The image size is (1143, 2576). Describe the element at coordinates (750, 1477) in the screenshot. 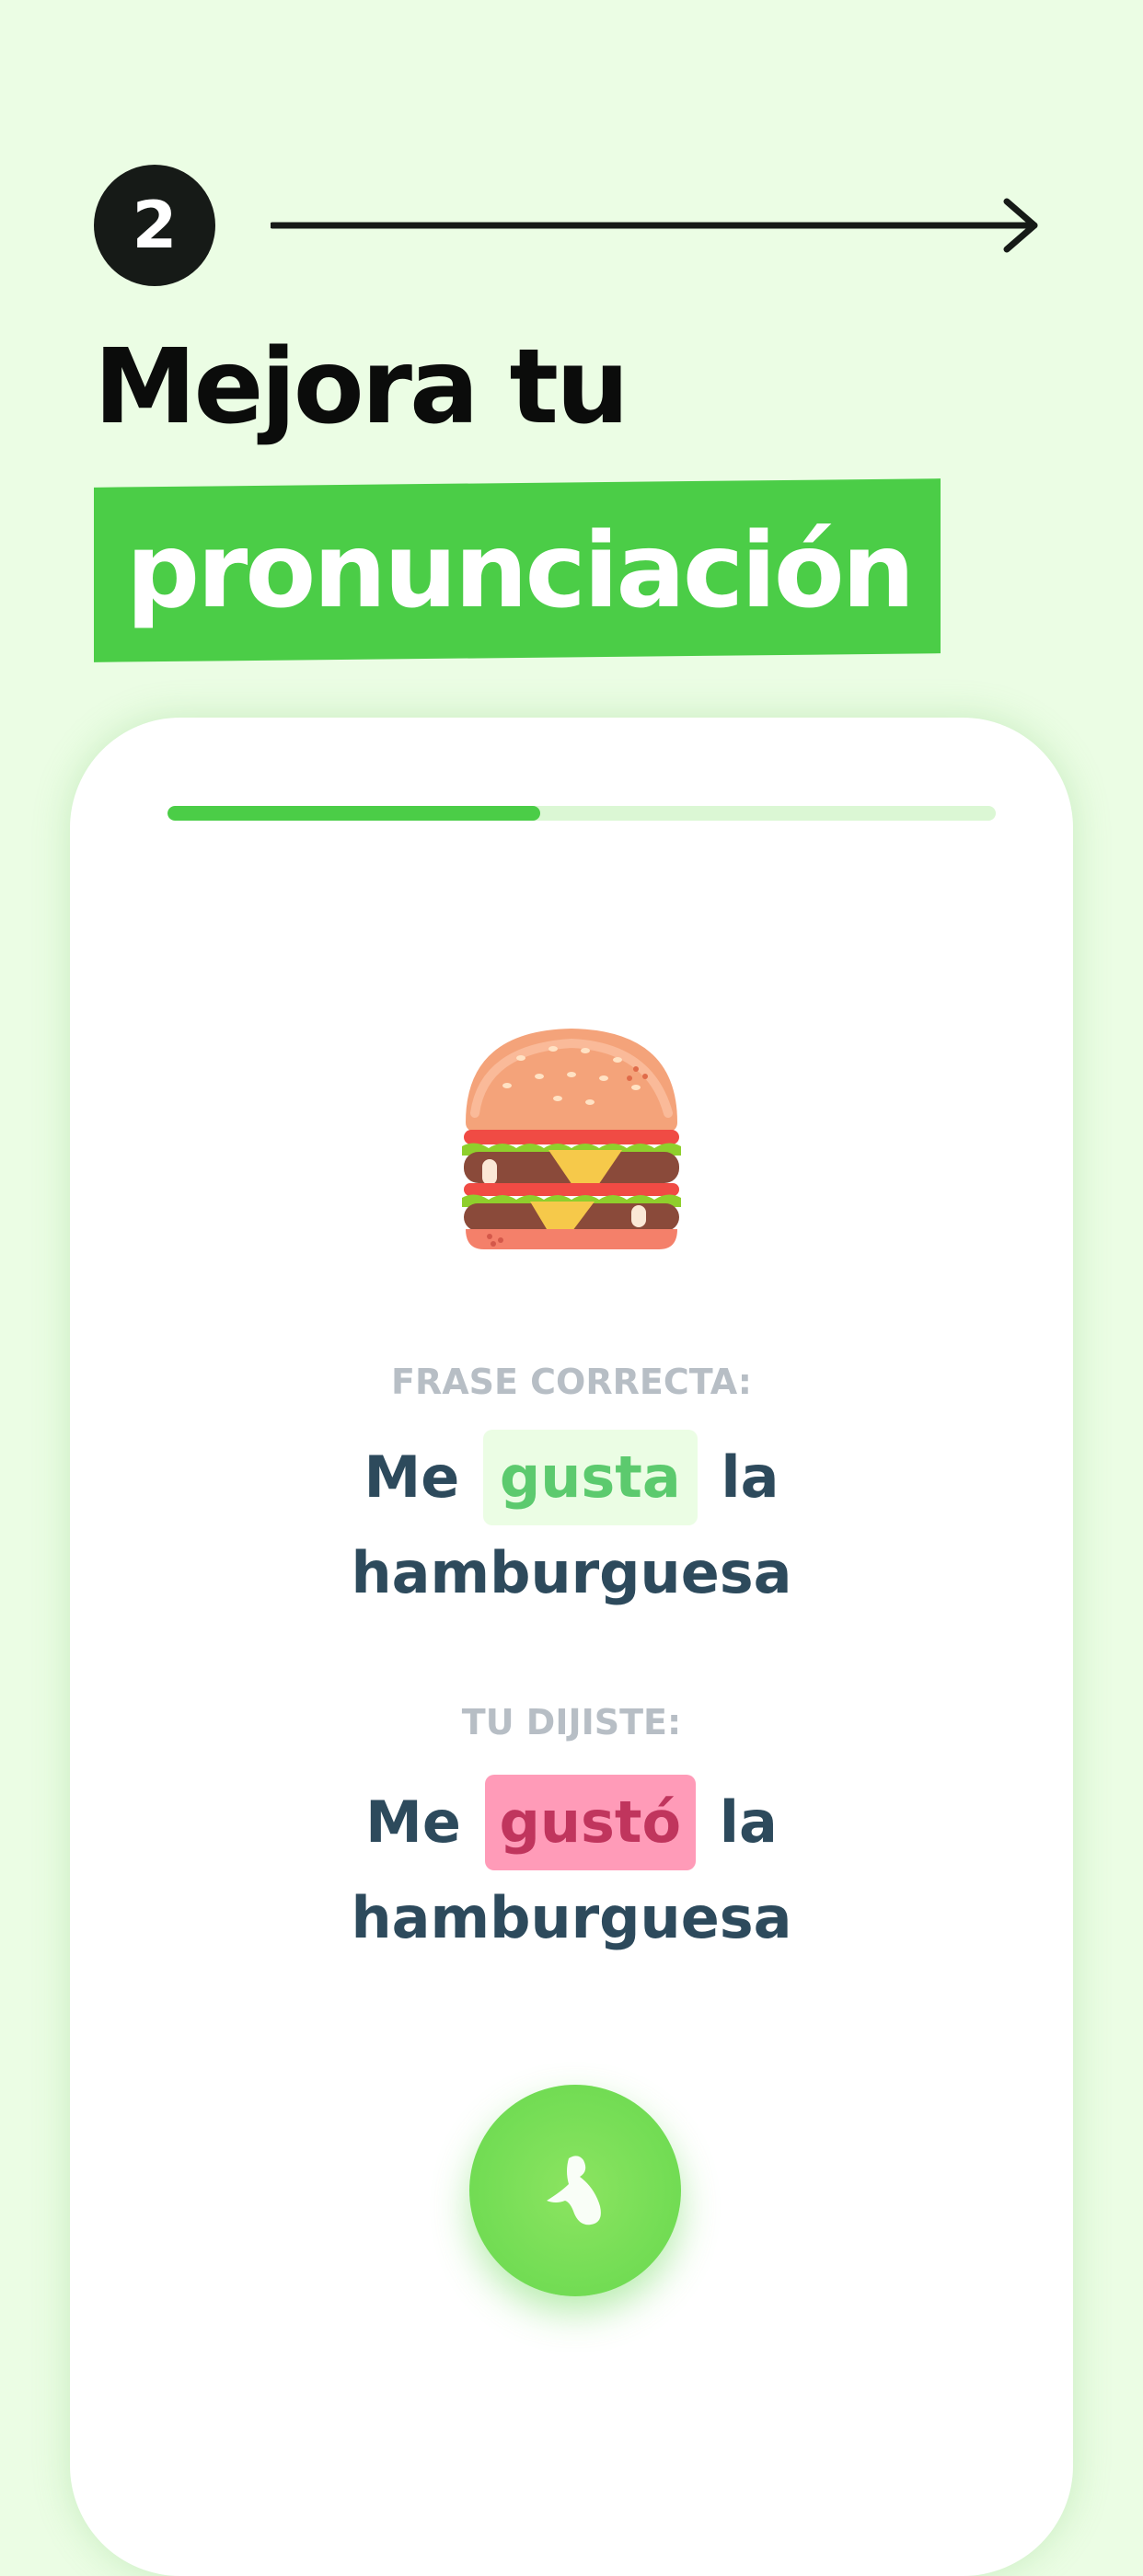

I see `correct-phrase-word: la` at that location.